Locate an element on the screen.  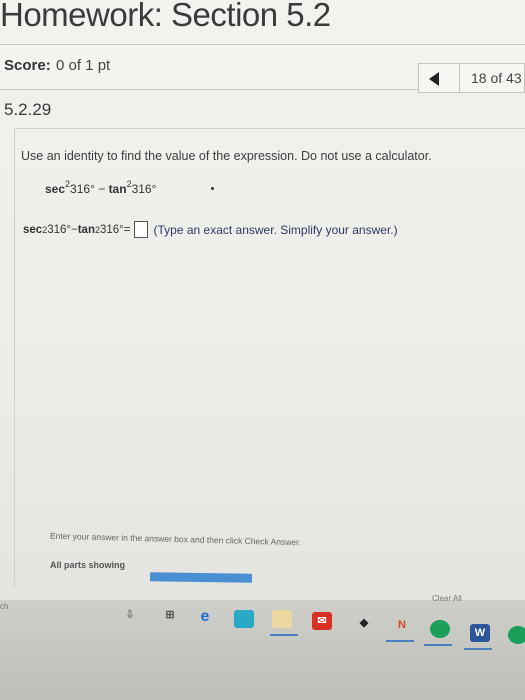
nav-divider is located at coordinates (459, 78).